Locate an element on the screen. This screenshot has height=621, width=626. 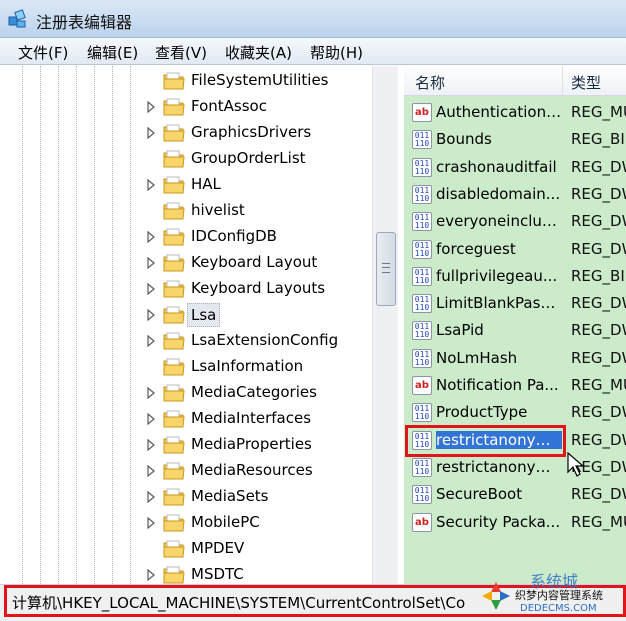
value-row: abSecurity Packa... REG_MU is located at coordinates (515, 522).